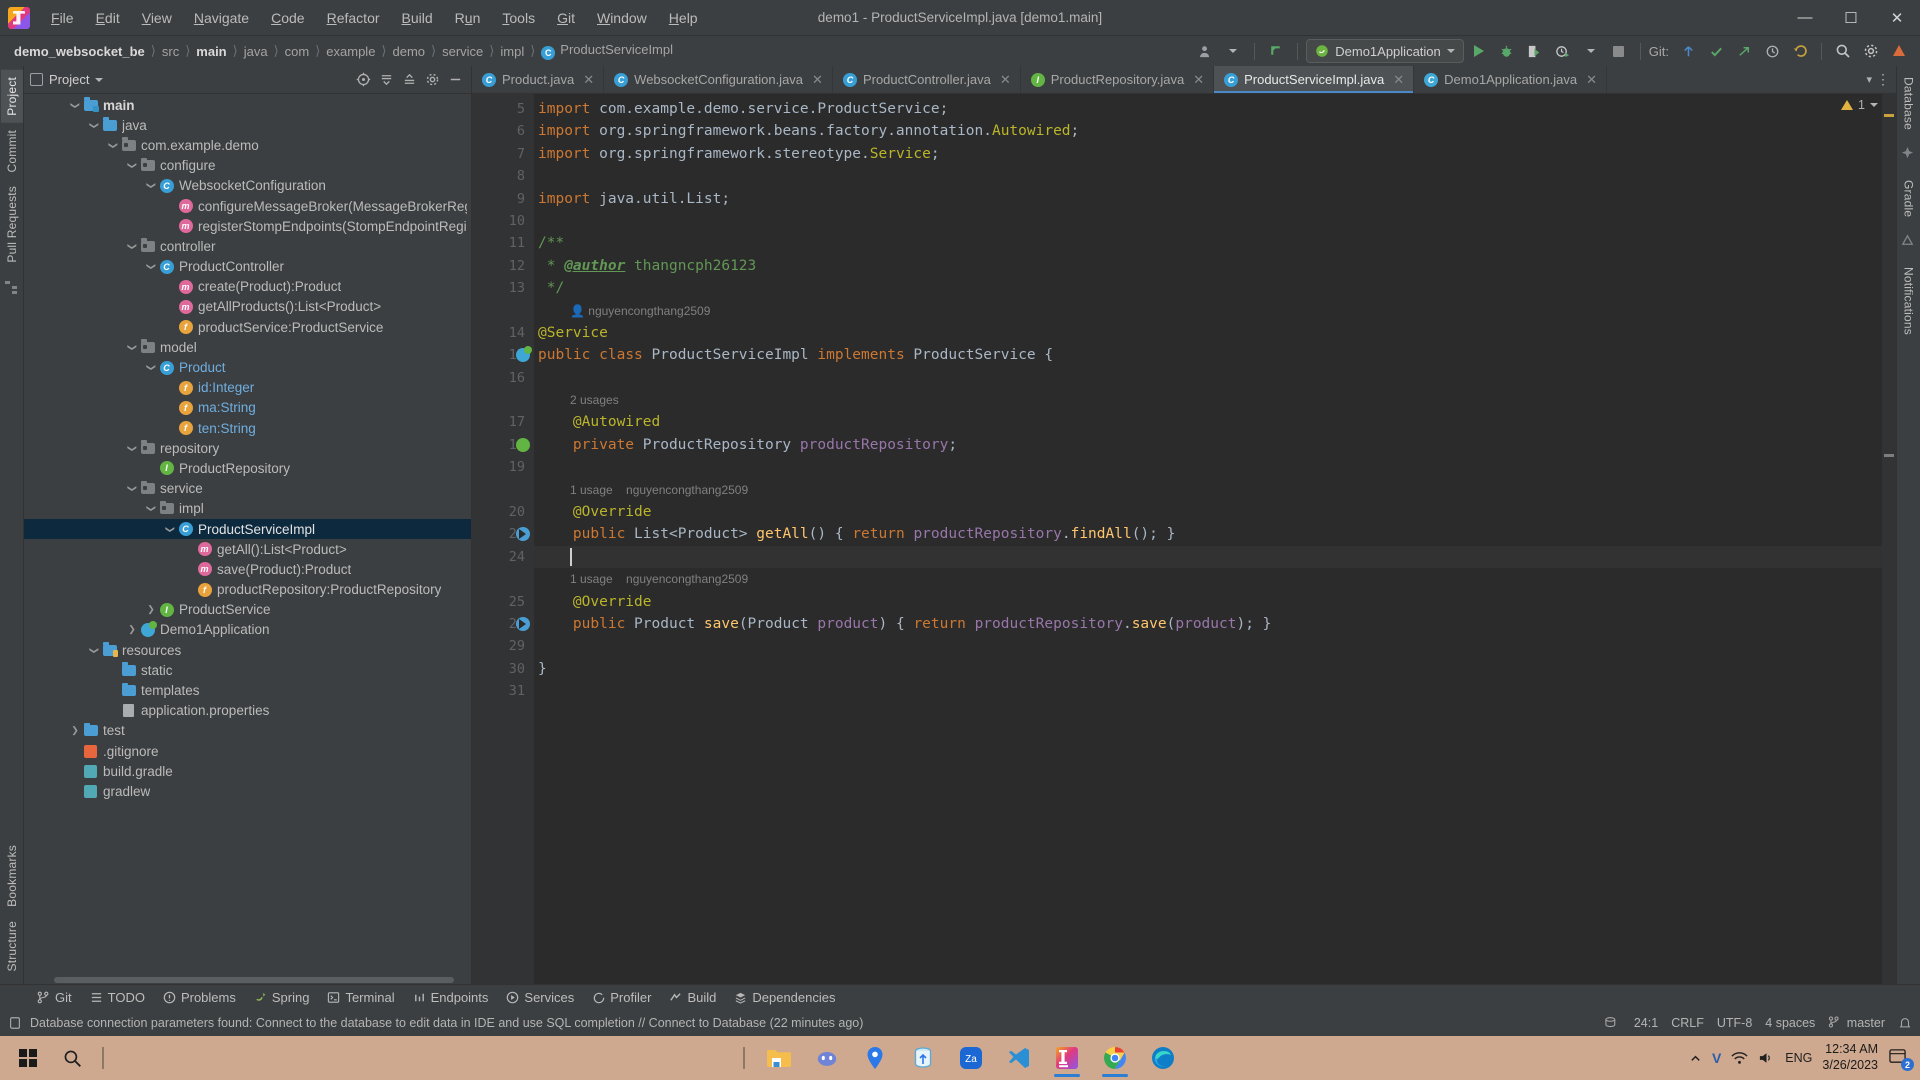  Describe the element at coordinates (1909, 242) in the screenshot. I see `maven-rail-icon` at that location.